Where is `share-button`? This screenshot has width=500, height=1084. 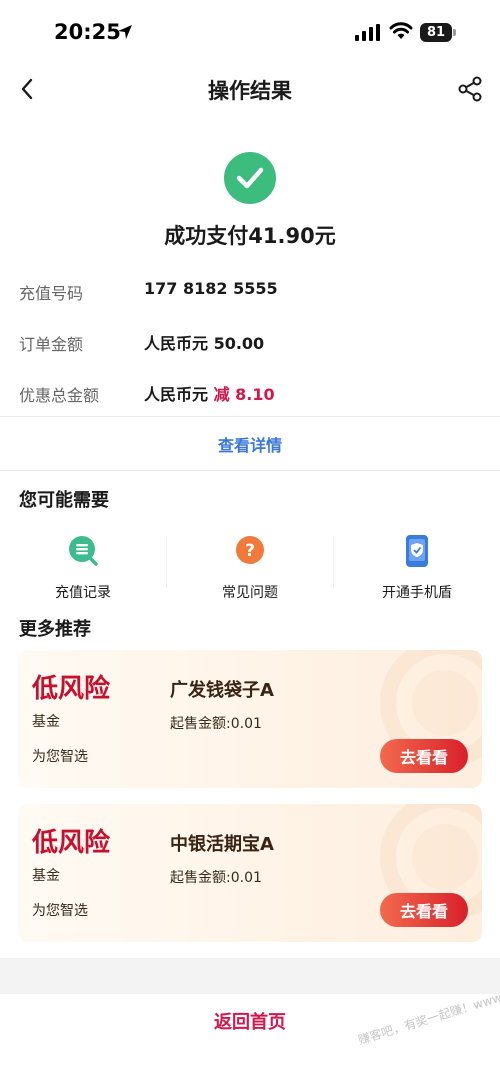 share-button is located at coordinates (470, 89).